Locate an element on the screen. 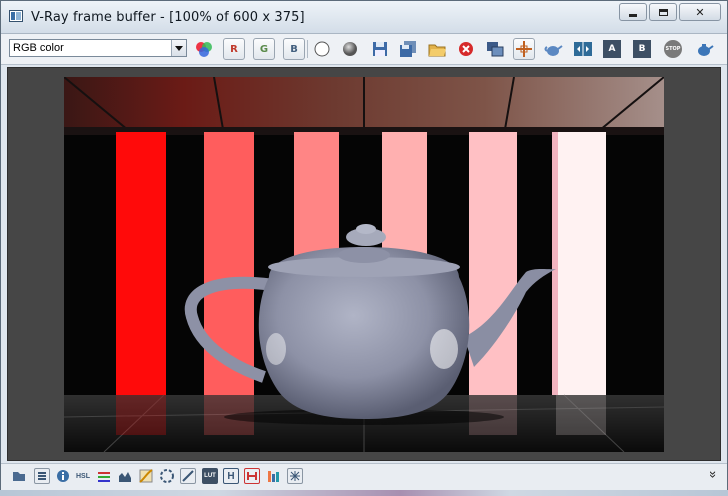 The height and width of the screenshot is (496, 728). curves-icon is located at coordinates (146, 476).